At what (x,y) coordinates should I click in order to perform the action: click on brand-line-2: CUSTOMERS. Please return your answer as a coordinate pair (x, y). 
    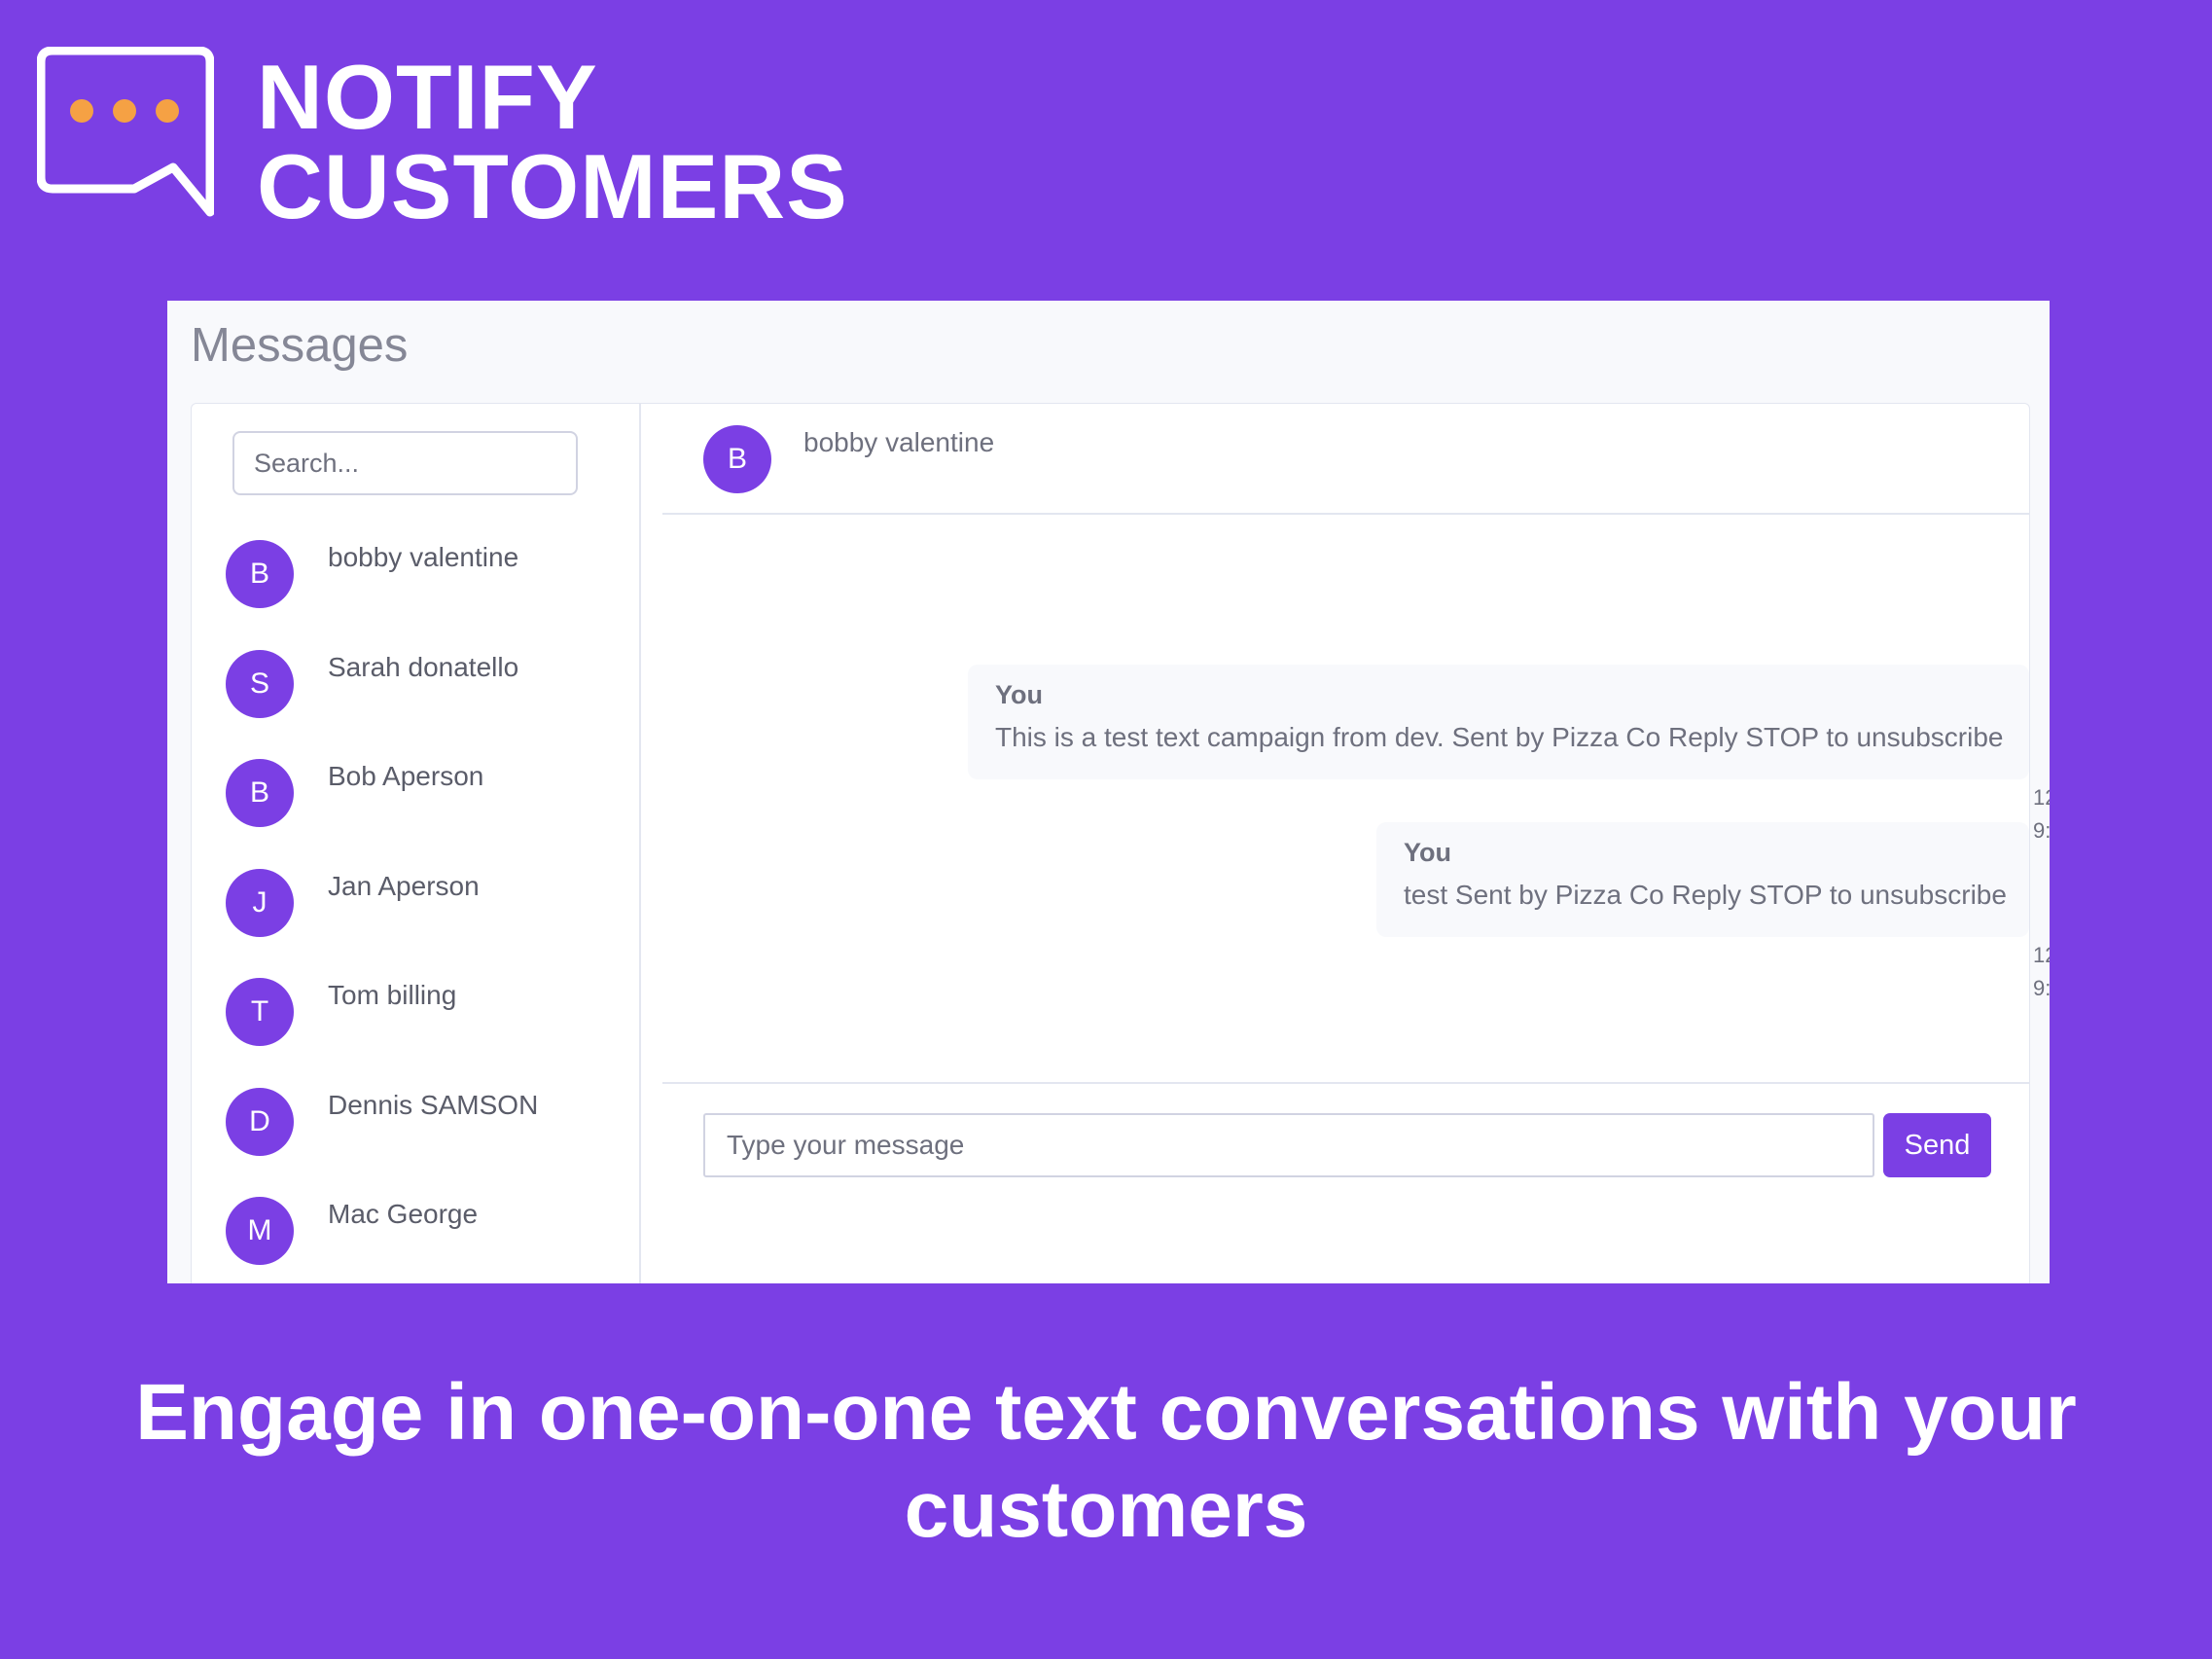
    Looking at the image, I should click on (552, 186).